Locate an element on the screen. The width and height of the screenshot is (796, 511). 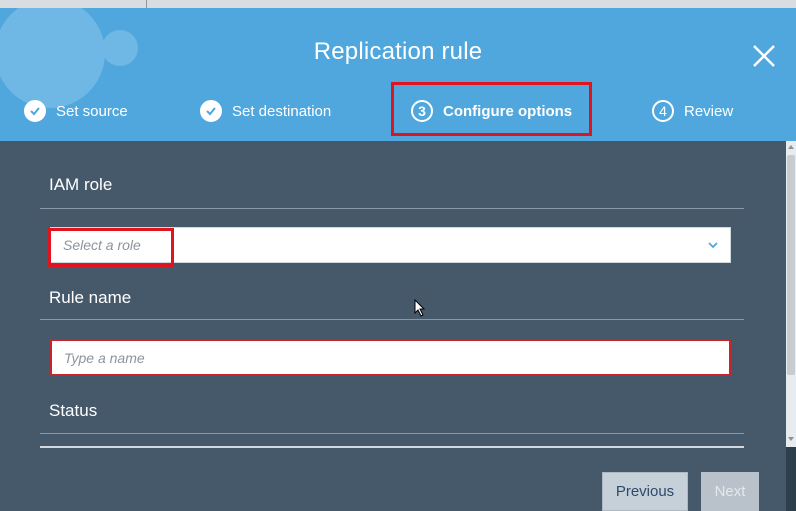
rule-name-input is located at coordinates (390, 357).